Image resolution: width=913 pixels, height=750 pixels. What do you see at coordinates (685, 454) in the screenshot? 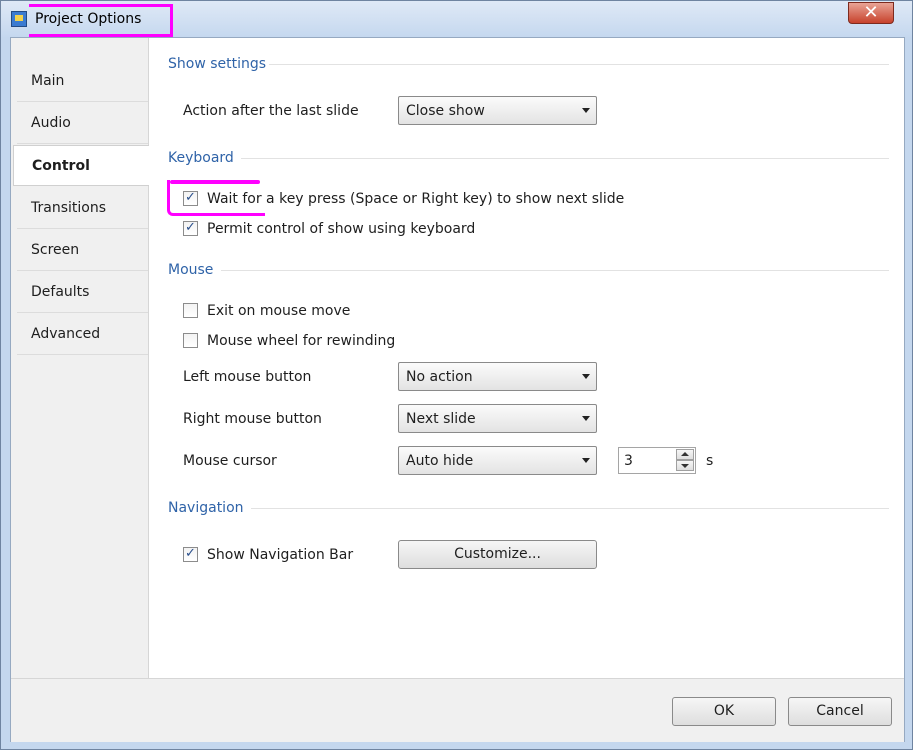
I see `spinner-up-icon` at bounding box center [685, 454].